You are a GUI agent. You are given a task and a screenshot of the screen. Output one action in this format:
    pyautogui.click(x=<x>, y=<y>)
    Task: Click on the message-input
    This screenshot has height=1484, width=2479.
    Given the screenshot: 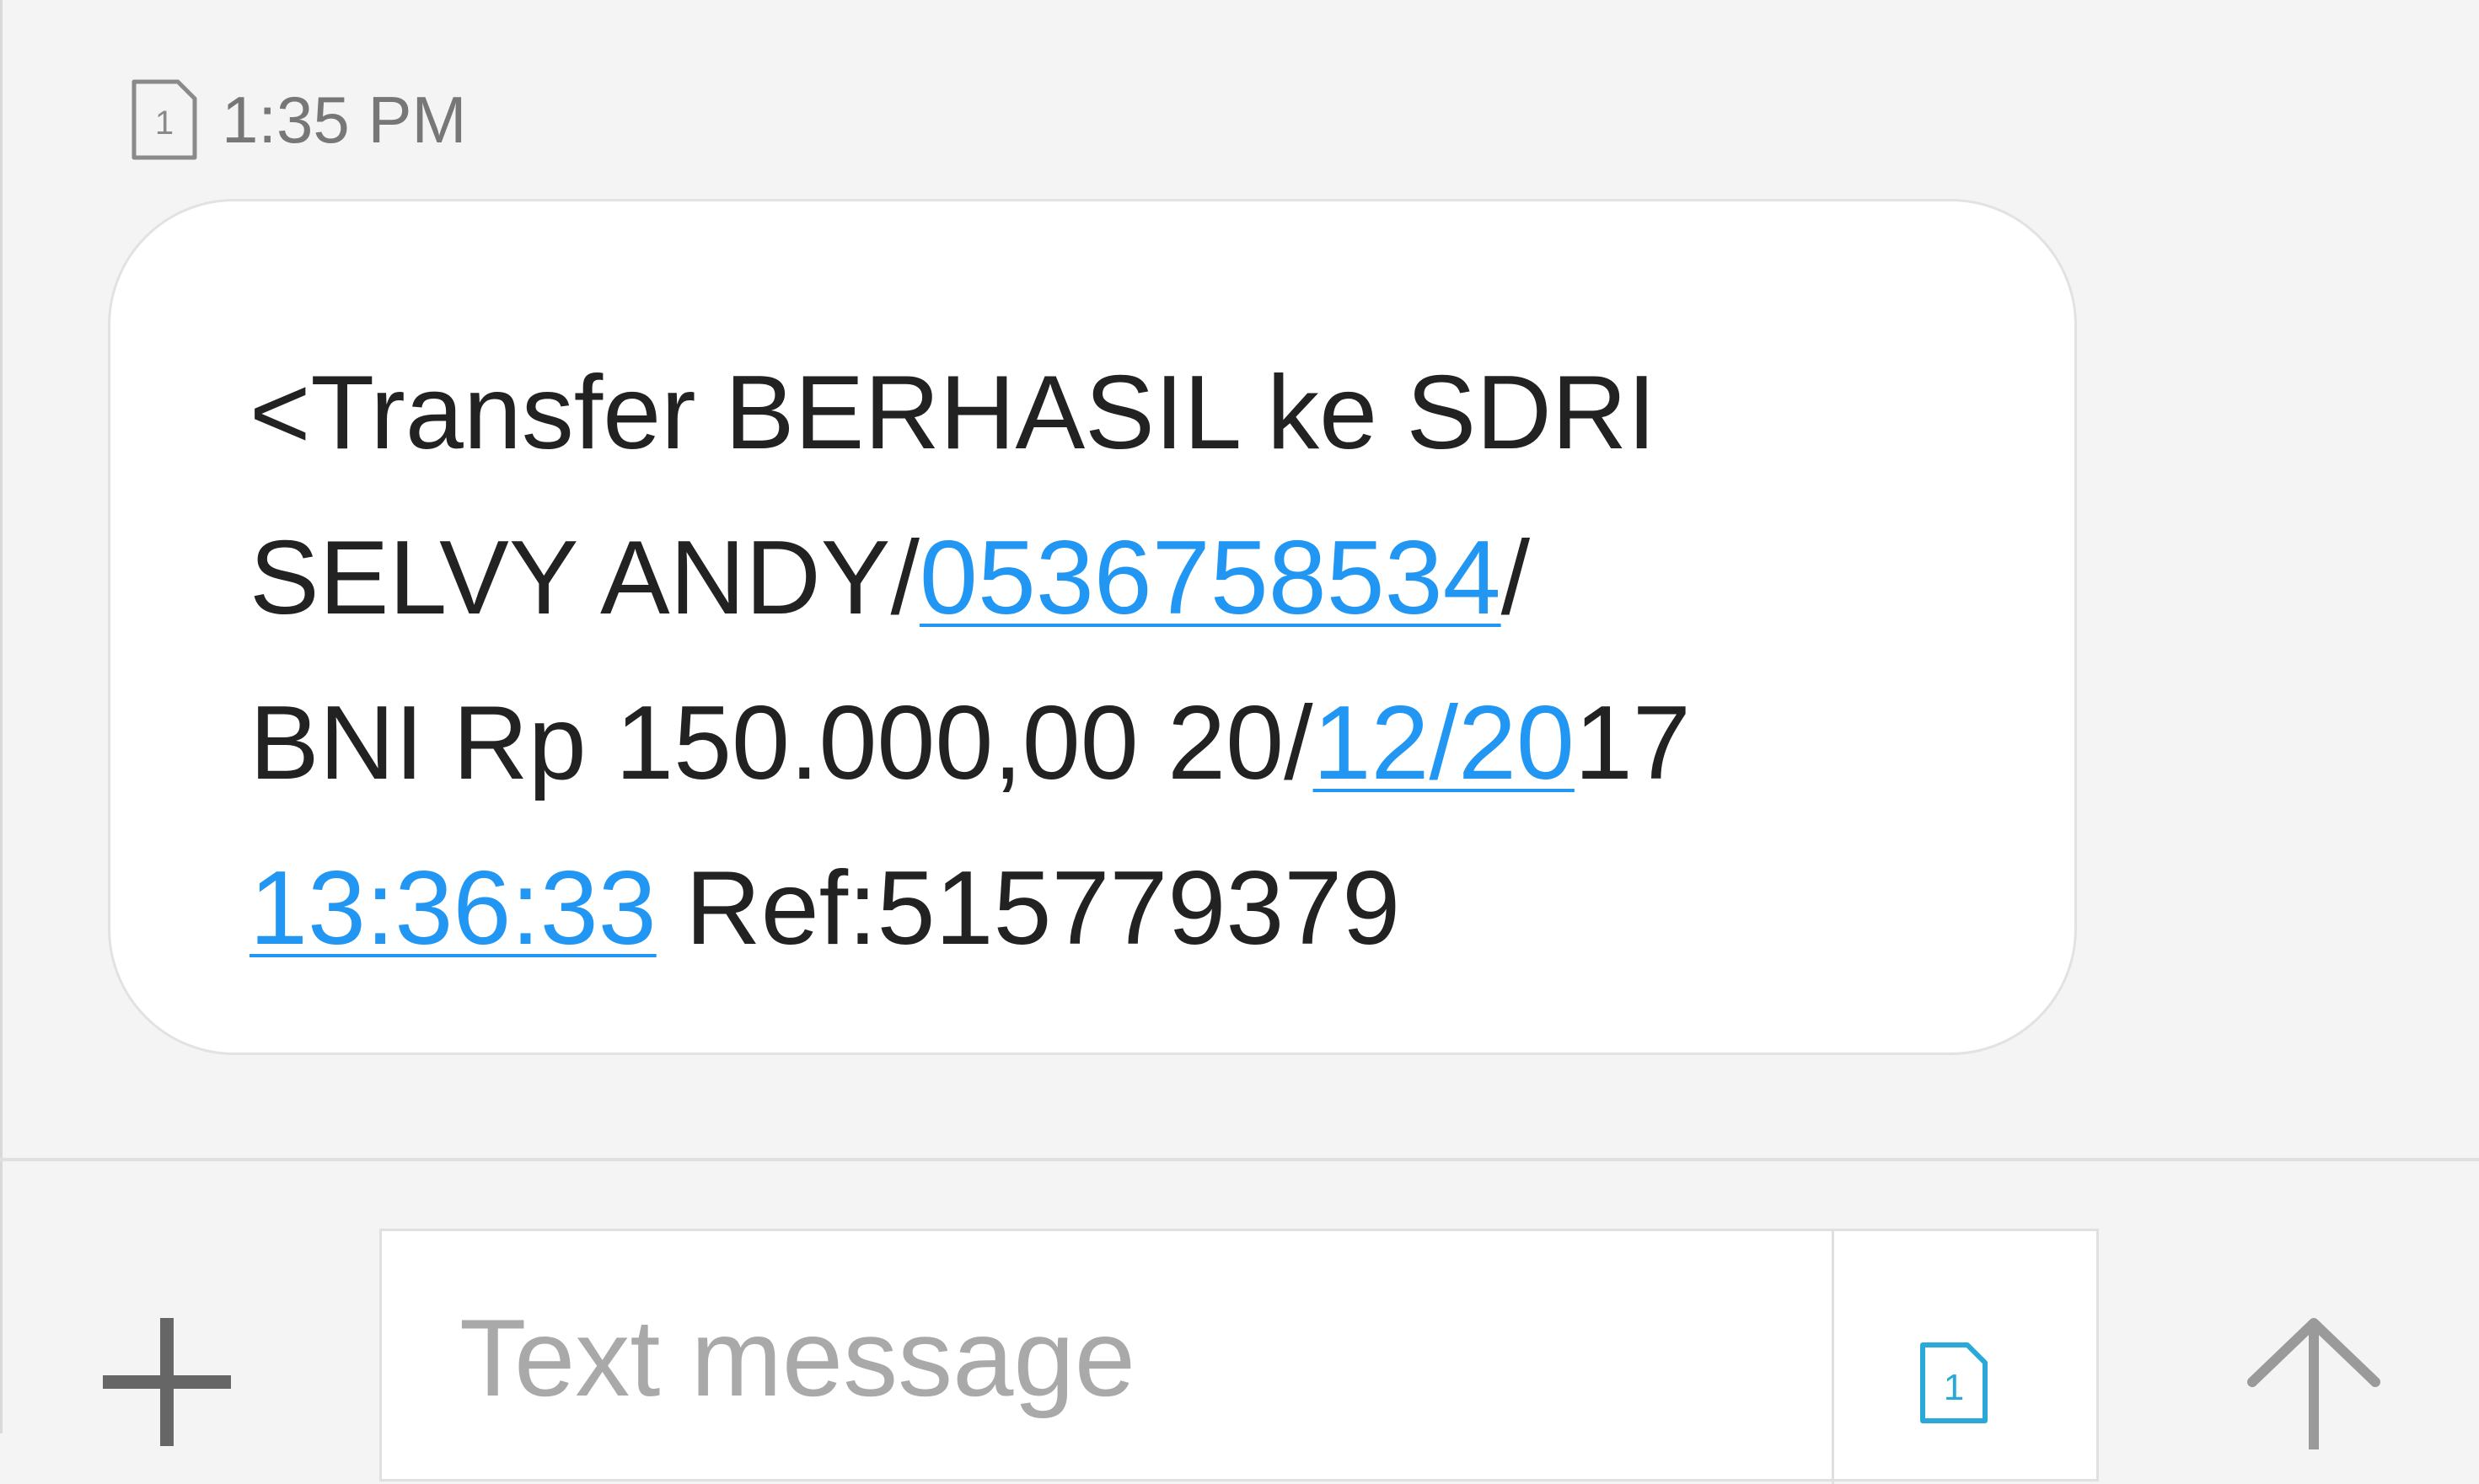 What is the action you would take?
    pyautogui.click(x=1107, y=1357)
    